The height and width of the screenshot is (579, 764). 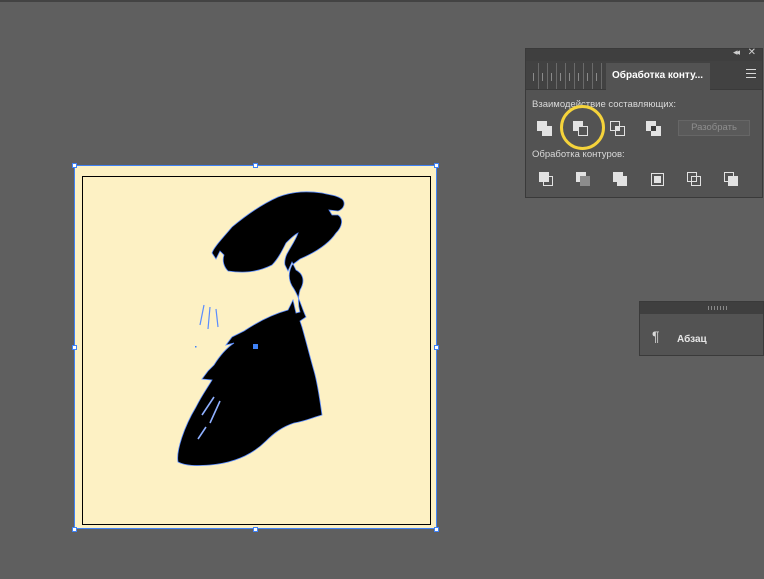 What do you see at coordinates (654, 129) in the screenshot?
I see `exclude-icon` at bounding box center [654, 129].